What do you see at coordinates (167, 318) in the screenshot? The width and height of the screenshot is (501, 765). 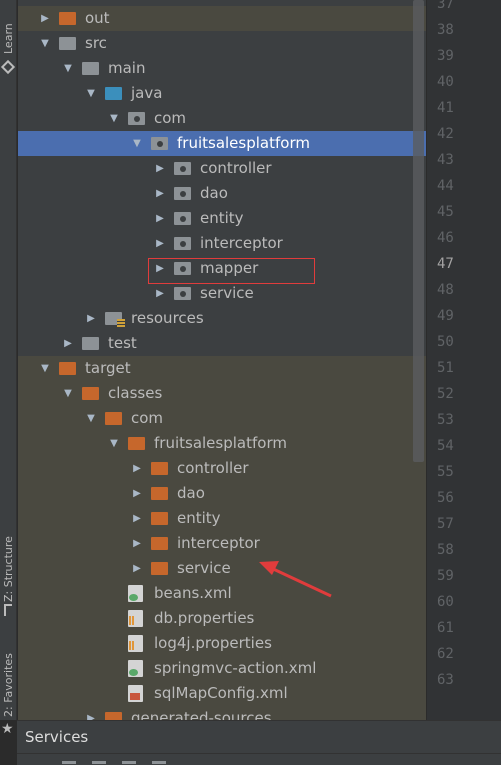 I see `tree-item-label: resources` at bounding box center [167, 318].